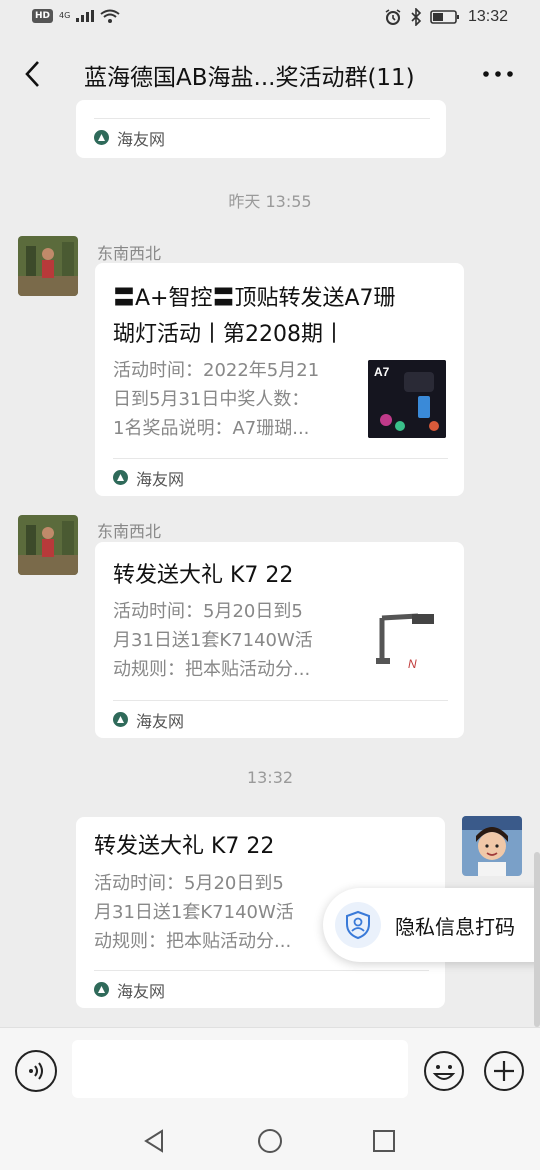 The width and height of the screenshot is (540, 1170). What do you see at coordinates (358, 925) in the screenshot?
I see `privacy-shield-icon` at bounding box center [358, 925].